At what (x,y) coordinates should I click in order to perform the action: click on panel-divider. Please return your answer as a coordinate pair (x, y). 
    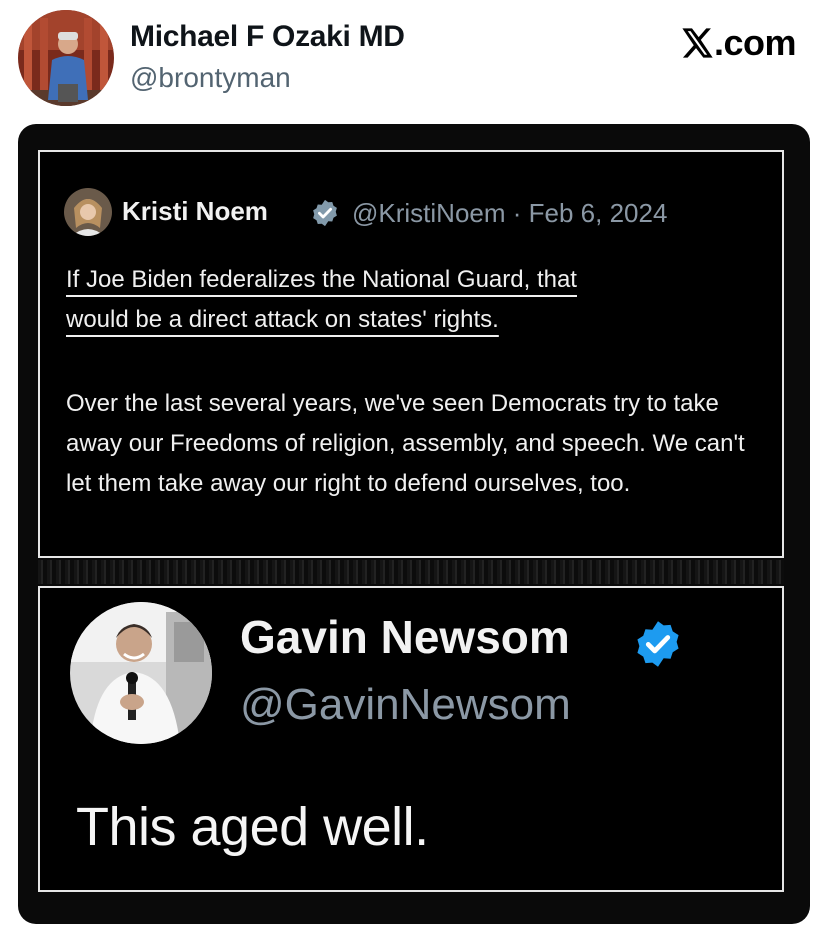
    Looking at the image, I should click on (411, 572).